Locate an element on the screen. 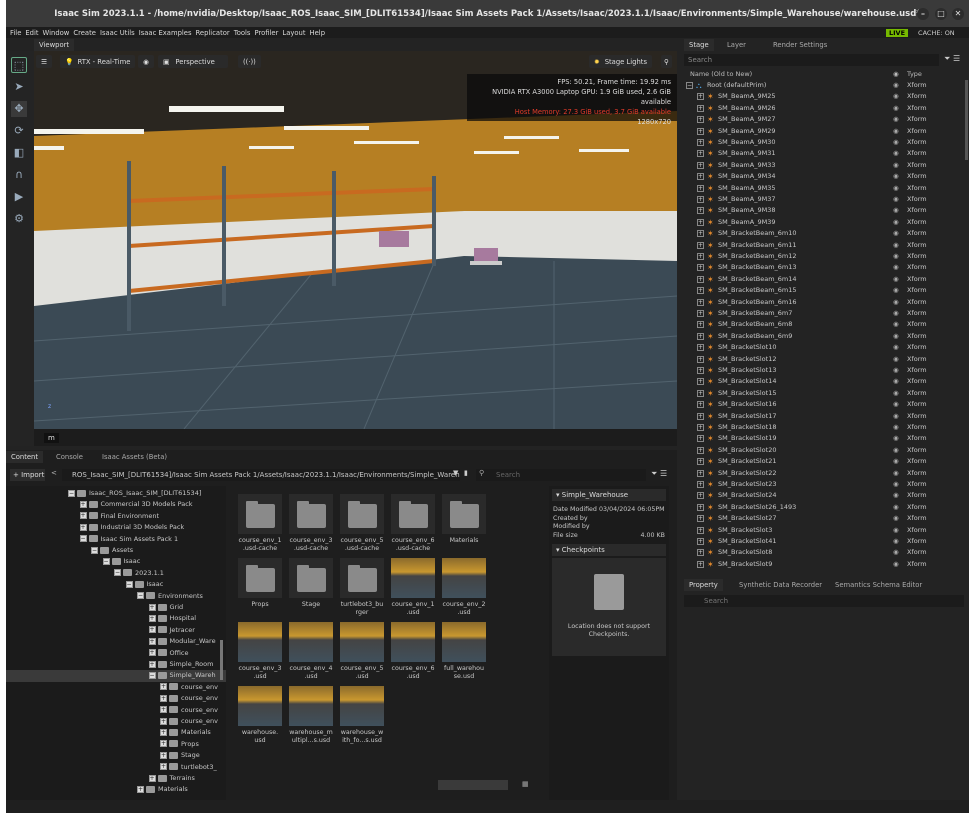  path-dropdown-icon: ▼ is located at coordinates (455, 473).